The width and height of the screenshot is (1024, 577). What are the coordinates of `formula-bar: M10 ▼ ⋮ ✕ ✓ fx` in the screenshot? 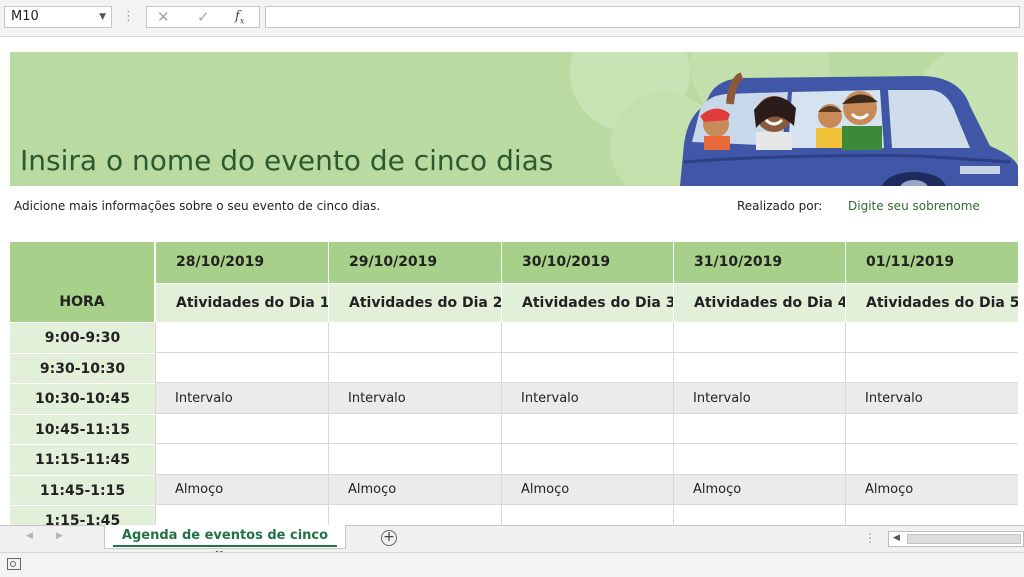 It's located at (512, 18).